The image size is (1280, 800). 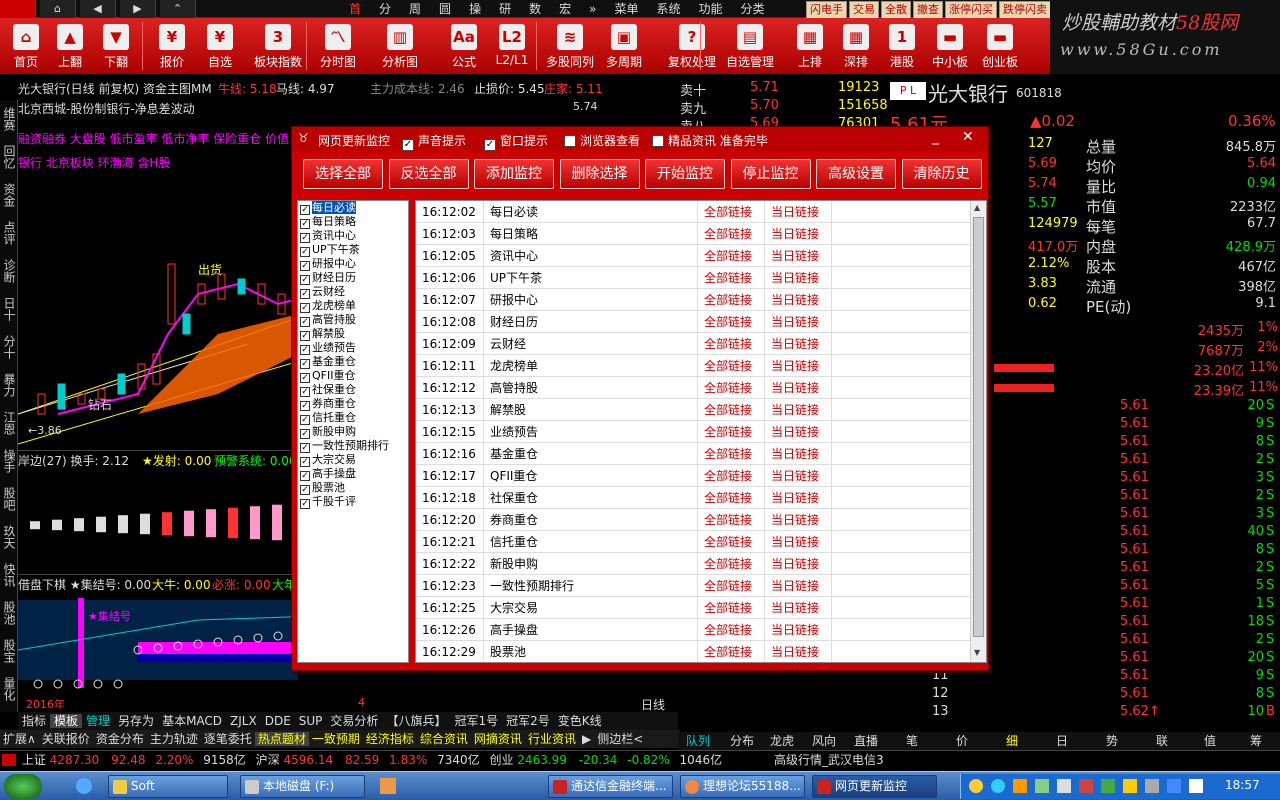 What do you see at coordinates (178, 9) in the screenshot?
I see `up-nav-button: ⌃` at bounding box center [178, 9].